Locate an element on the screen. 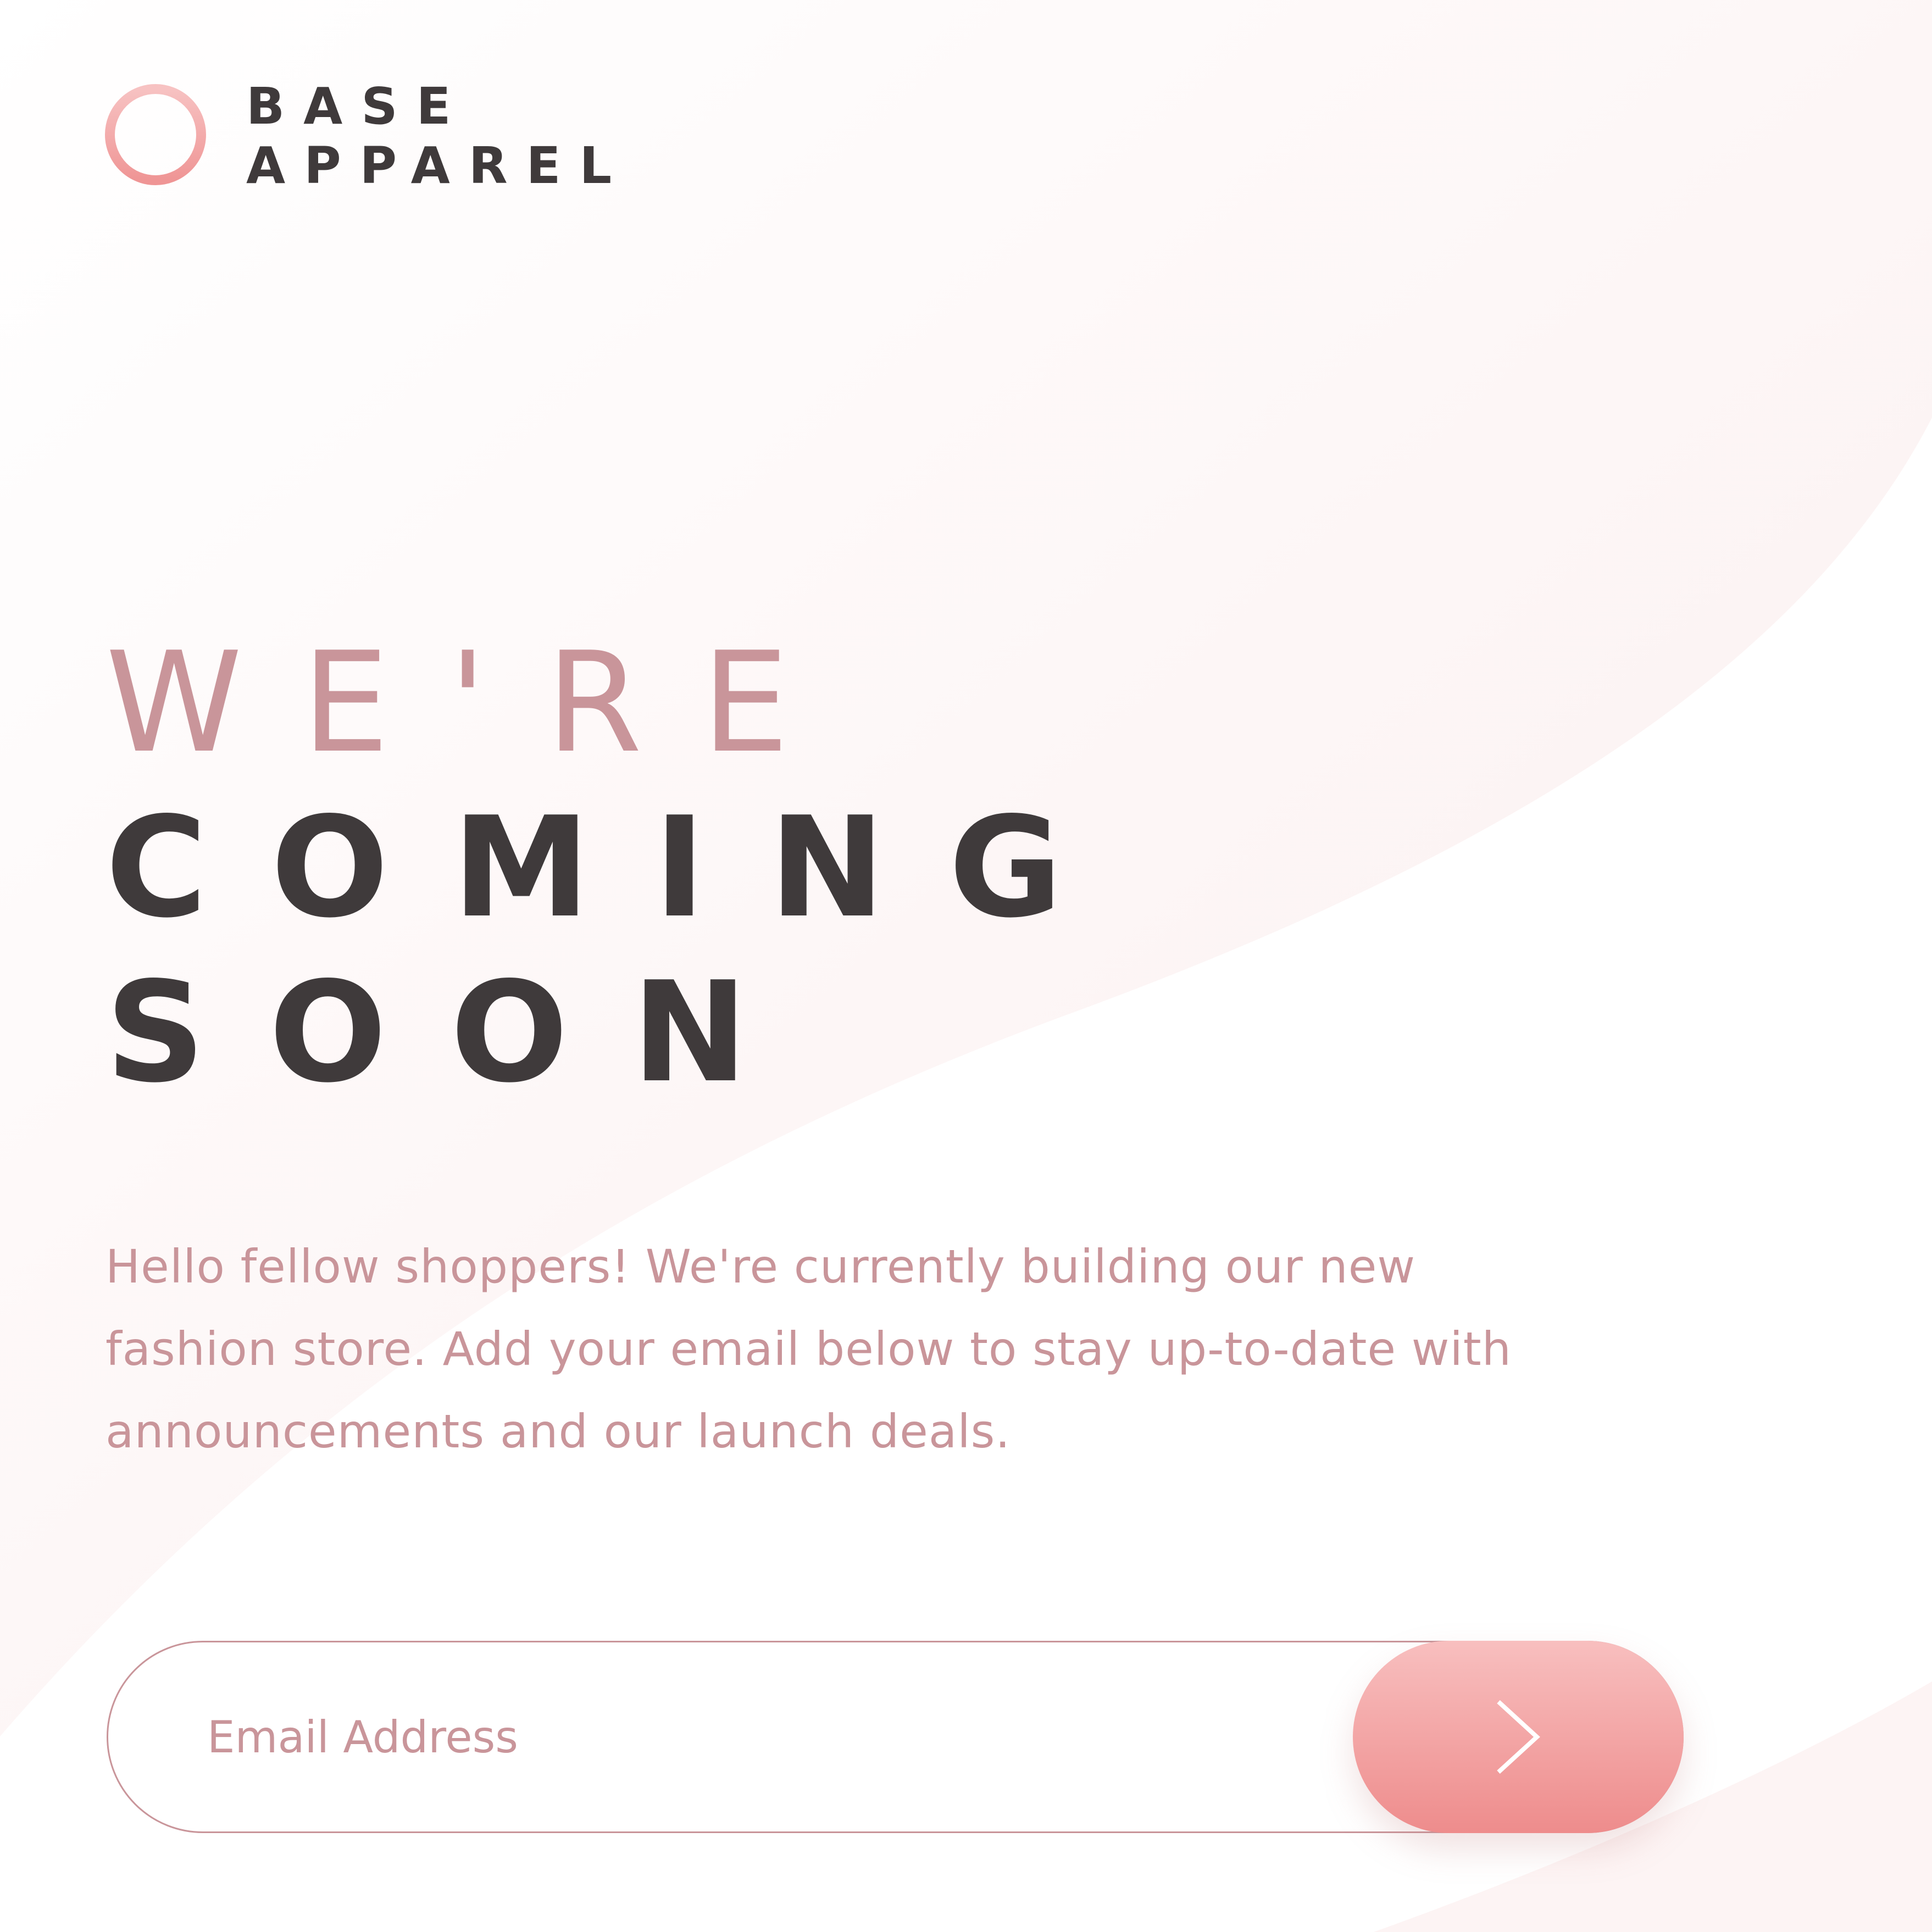 This screenshot has width=1932, height=1932. signup-form is located at coordinates (895, 1737).